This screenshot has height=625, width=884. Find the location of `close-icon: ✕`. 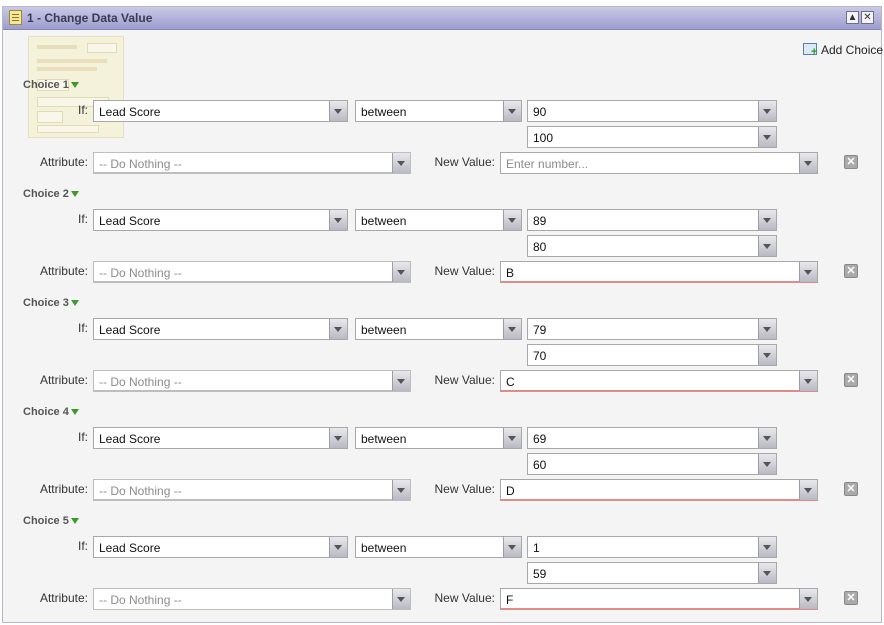

close-icon: ✕ is located at coordinates (867, 17).